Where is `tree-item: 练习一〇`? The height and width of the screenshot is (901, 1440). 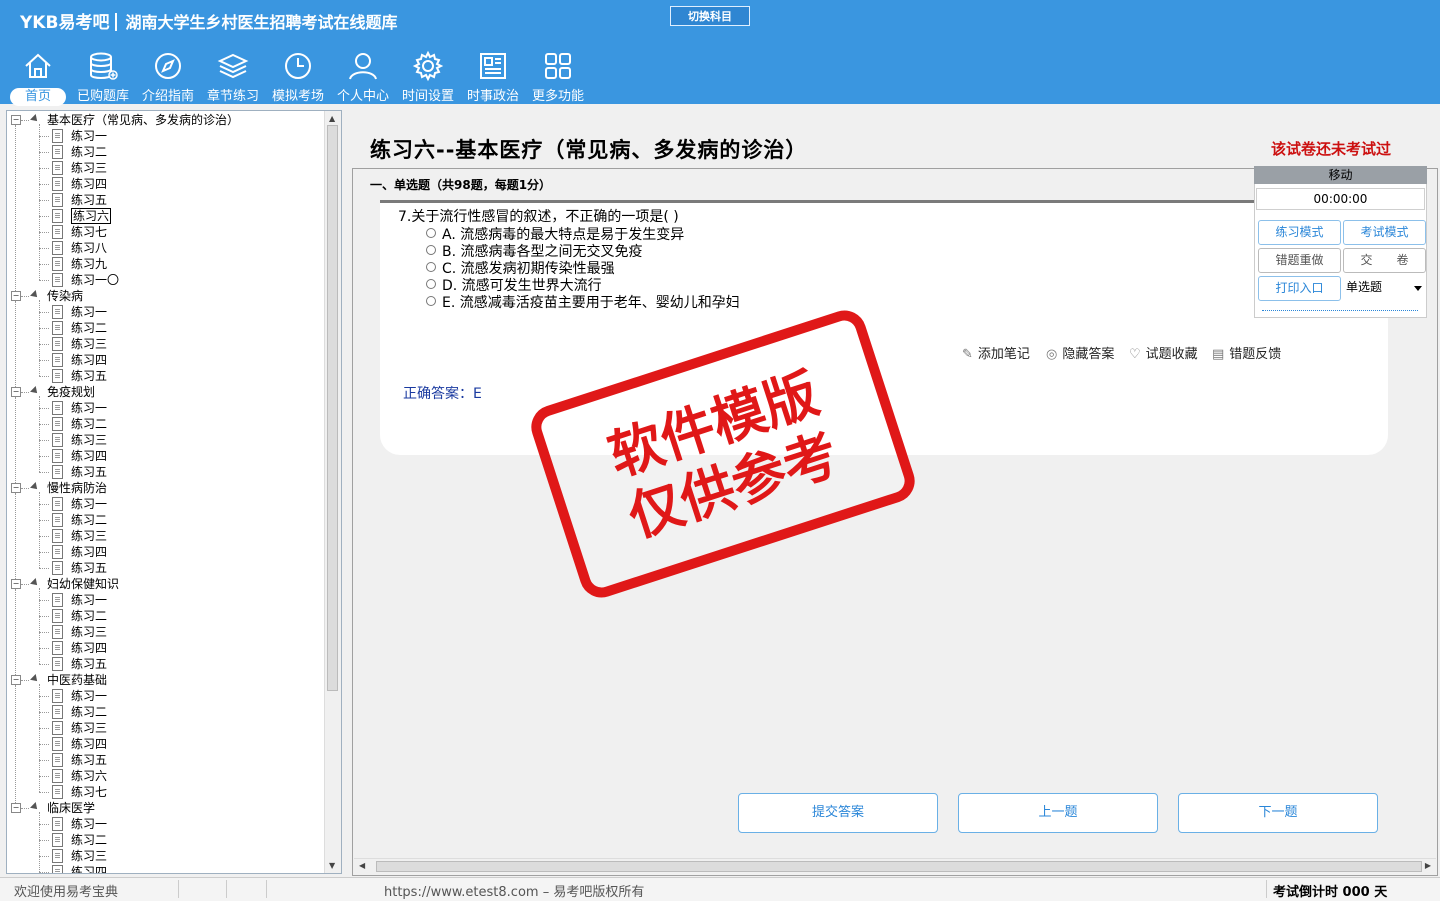
tree-item: 练习一〇 is located at coordinates (95, 280).